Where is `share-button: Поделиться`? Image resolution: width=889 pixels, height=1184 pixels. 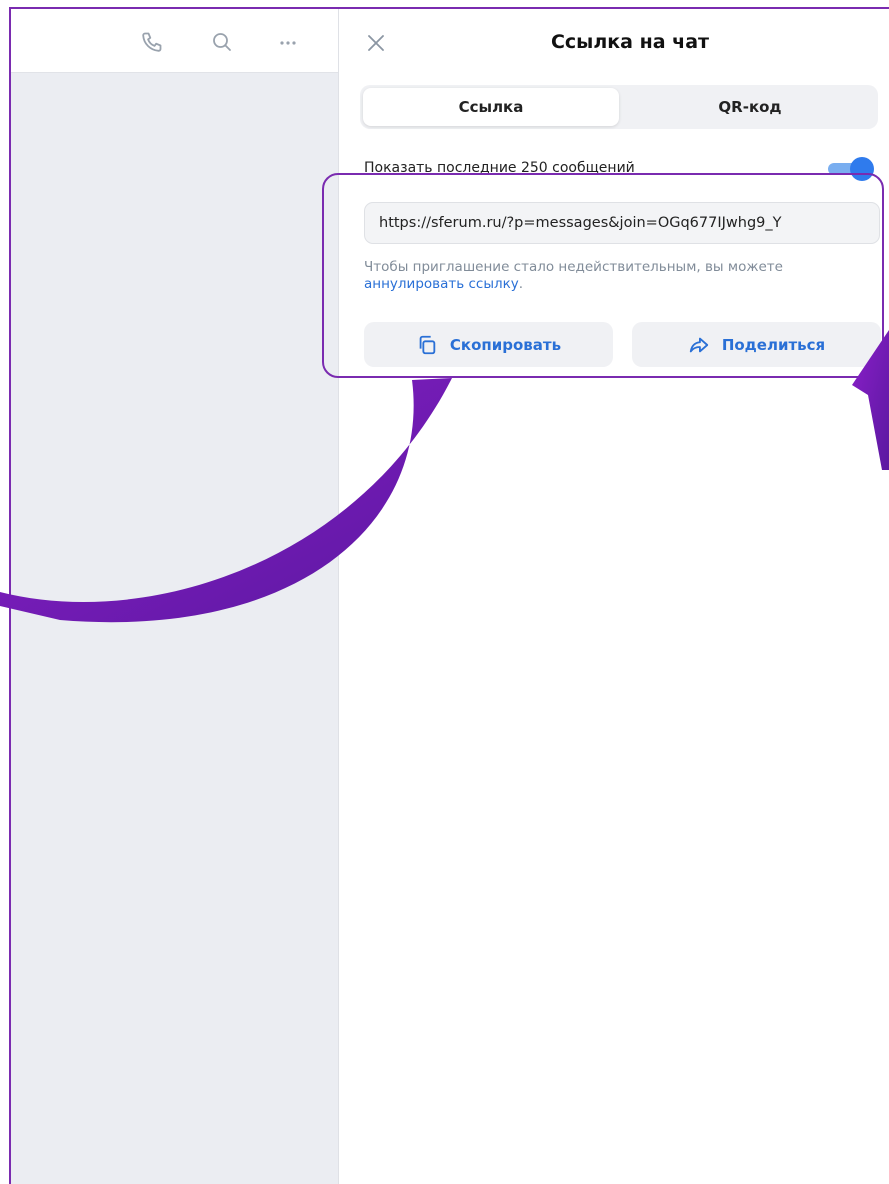 share-button: Поделиться is located at coordinates (756, 344).